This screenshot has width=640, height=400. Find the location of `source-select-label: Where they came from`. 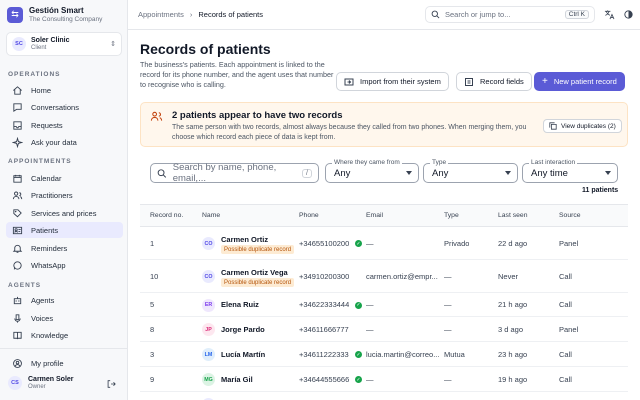

source-select-label: Where they came from is located at coordinates (367, 162).